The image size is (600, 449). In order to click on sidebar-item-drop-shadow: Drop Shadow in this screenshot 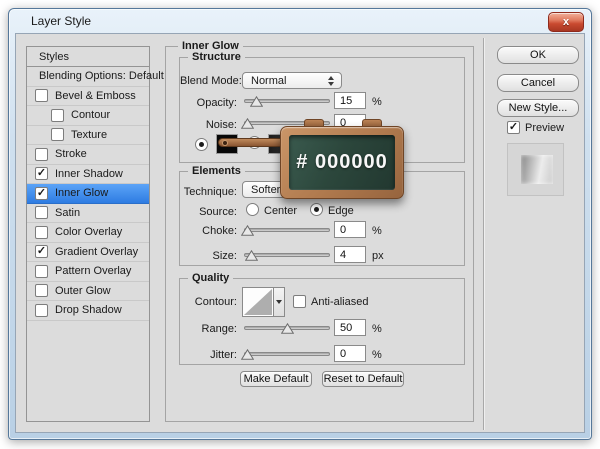, I will do `click(88, 311)`.